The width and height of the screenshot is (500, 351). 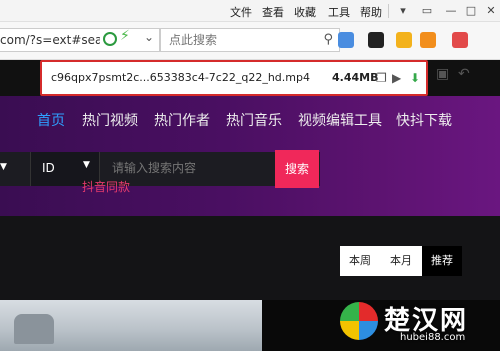 What do you see at coordinates (491, 11) in the screenshot?
I see `close-icon: ✕` at bounding box center [491, 11].